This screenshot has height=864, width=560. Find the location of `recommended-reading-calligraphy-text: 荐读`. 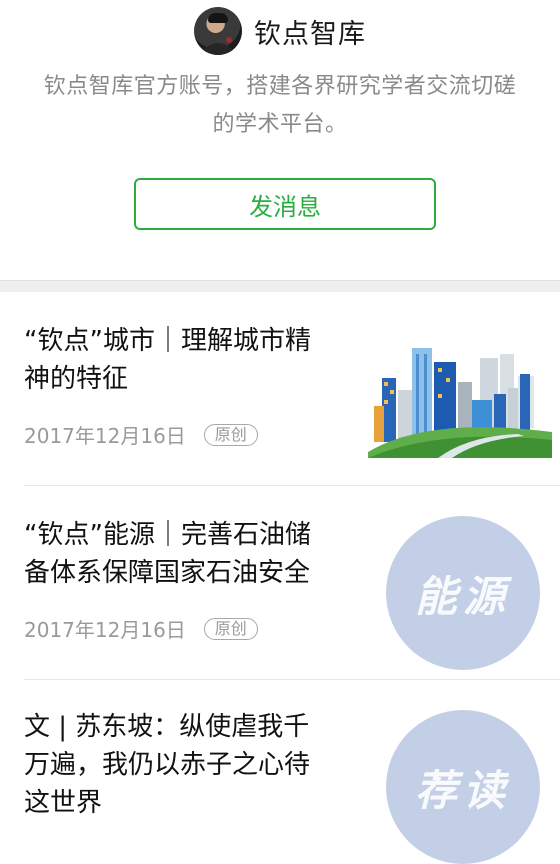

recommended-reading-calligraphy-text: 荐读 is located at coordinates (462, 790).